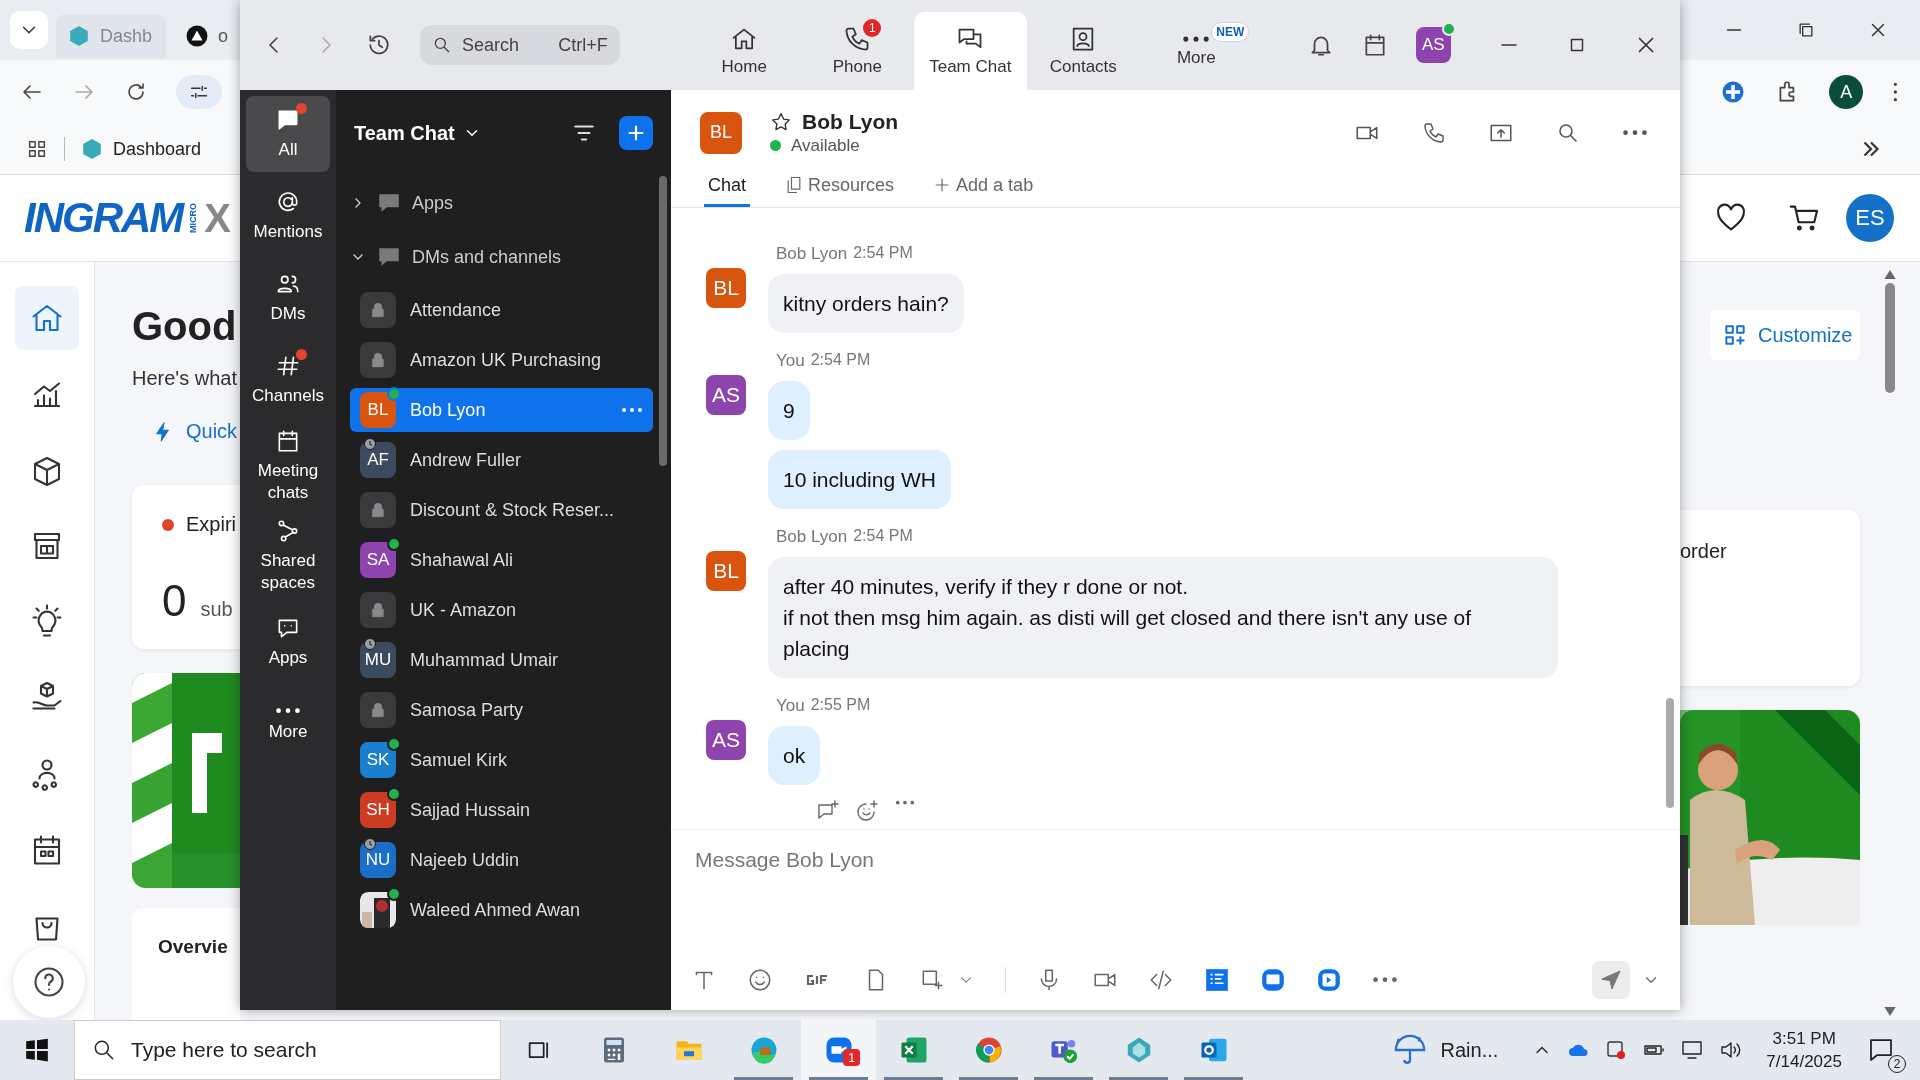  Describe the element at coordinates (217, 218) in the screenshot. I see `brand-mark: X` at that location.